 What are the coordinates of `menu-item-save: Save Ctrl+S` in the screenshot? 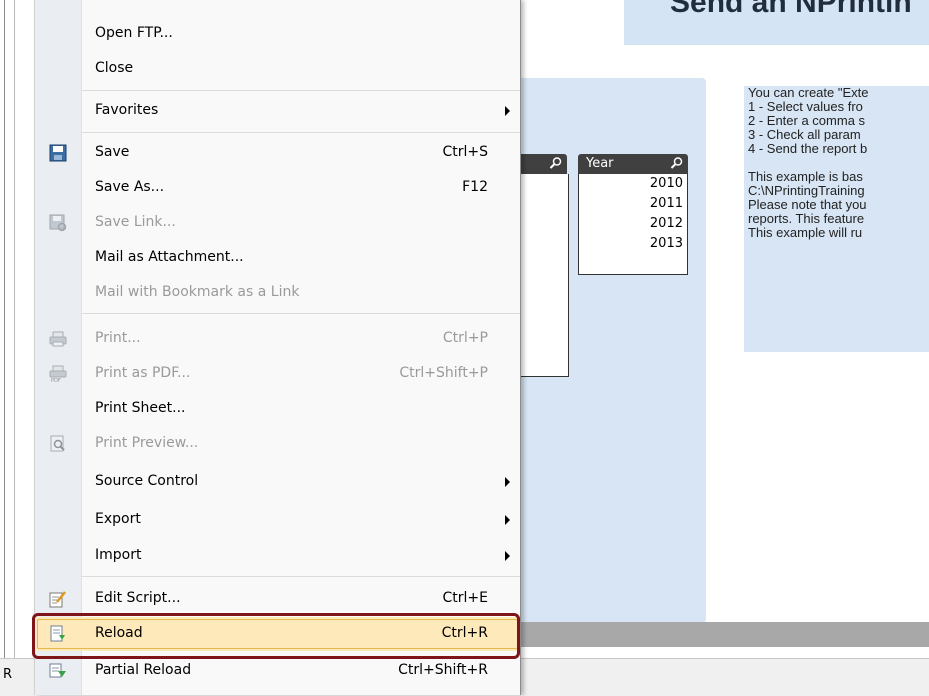 It's located at (277, 153).